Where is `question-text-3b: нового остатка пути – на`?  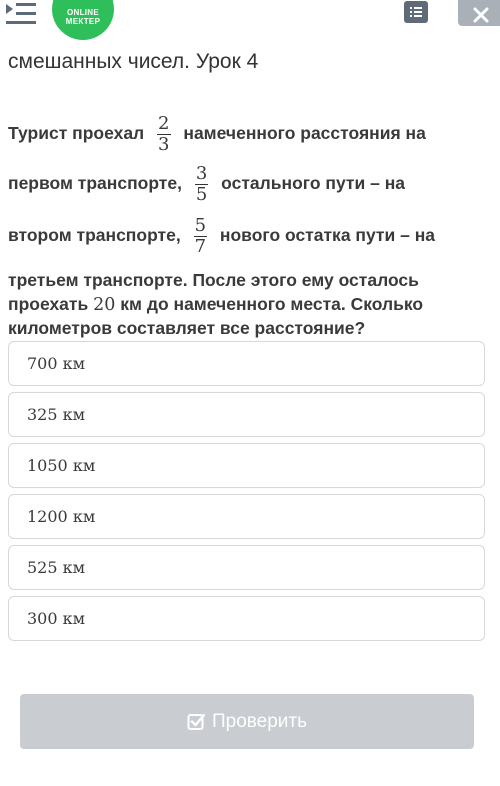
question-text-3b: нового остатка пути – на is located at coordinates (327, 235).